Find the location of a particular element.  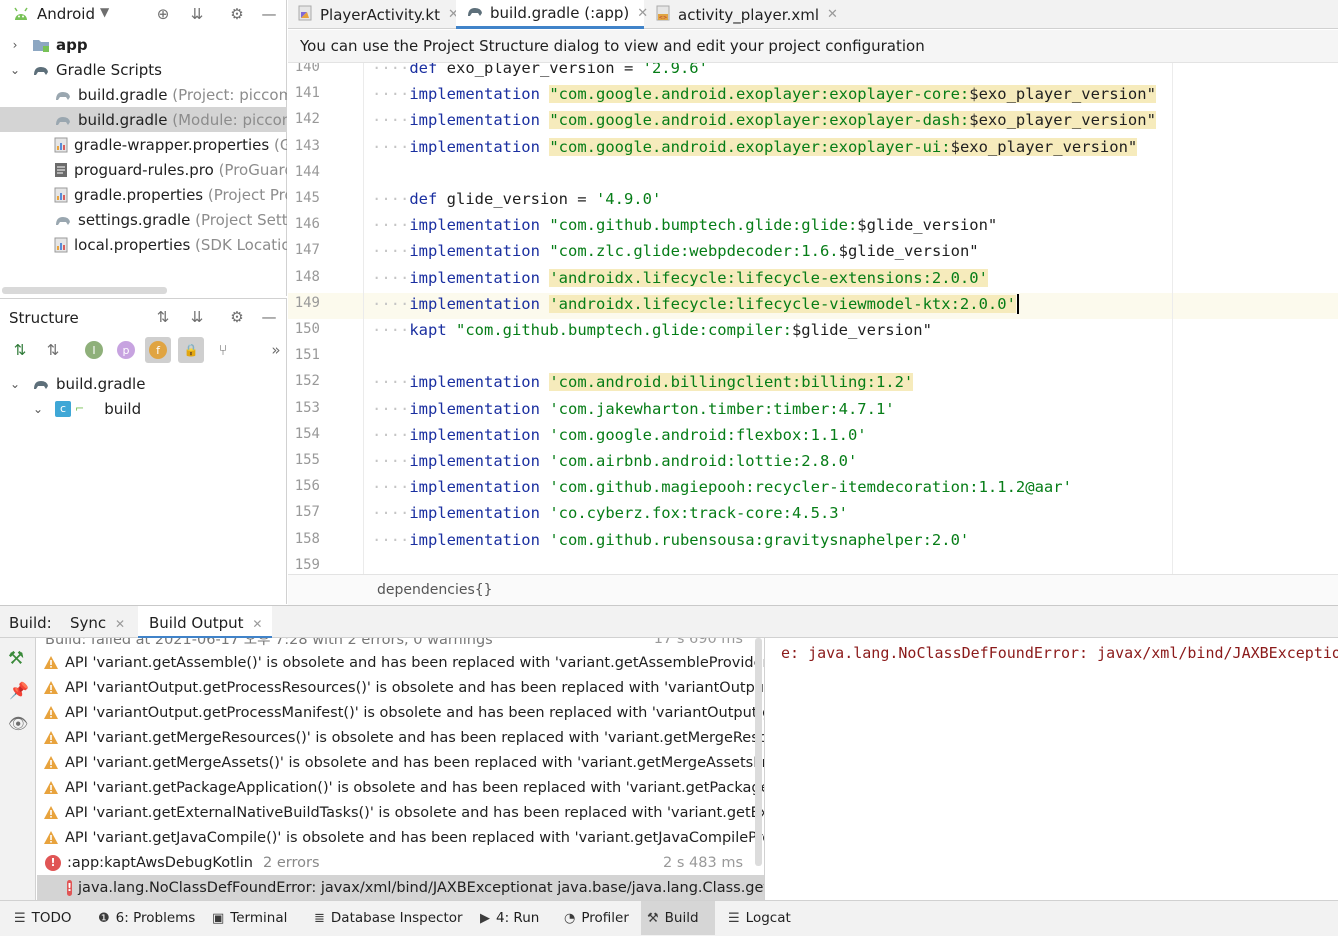

profiler-button: ◔ Profiler is located at coordinates (596, 918).